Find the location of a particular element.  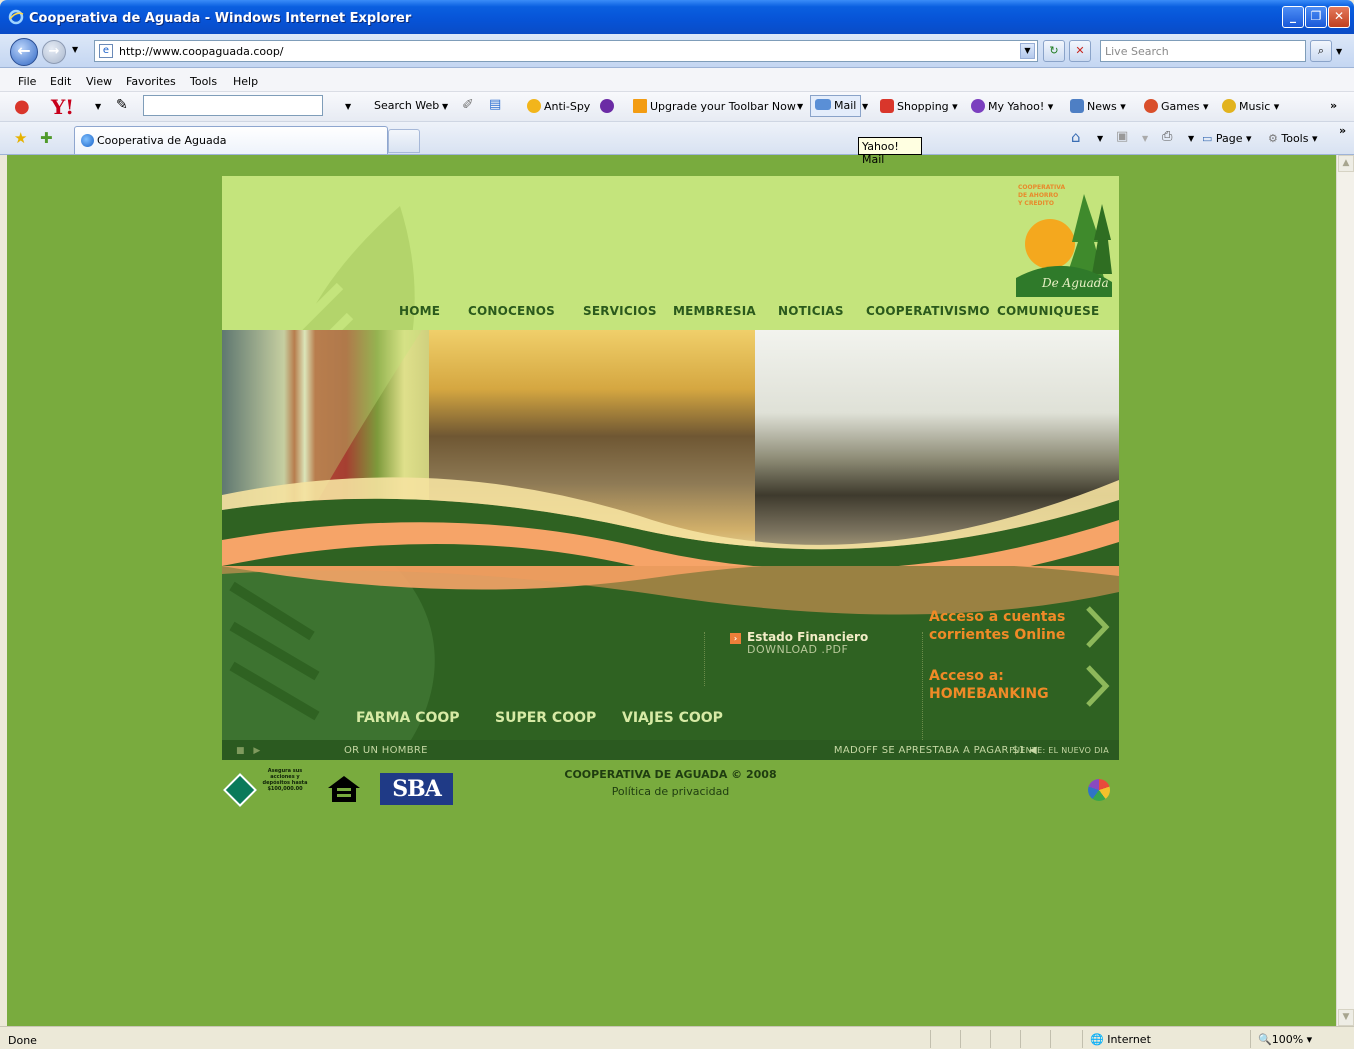

forward-button: → is located at coordinates (54, 52).